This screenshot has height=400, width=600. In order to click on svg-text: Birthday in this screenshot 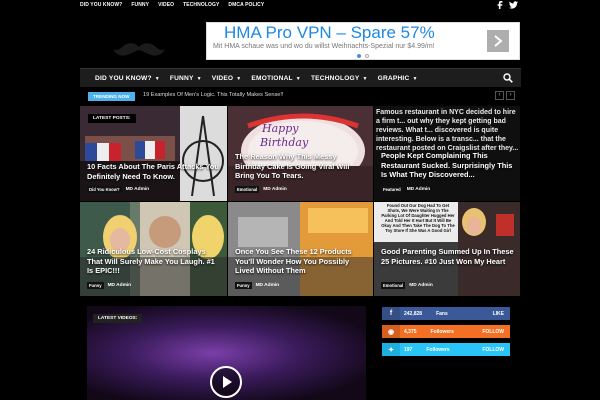, I will do `click(284, 142)`.